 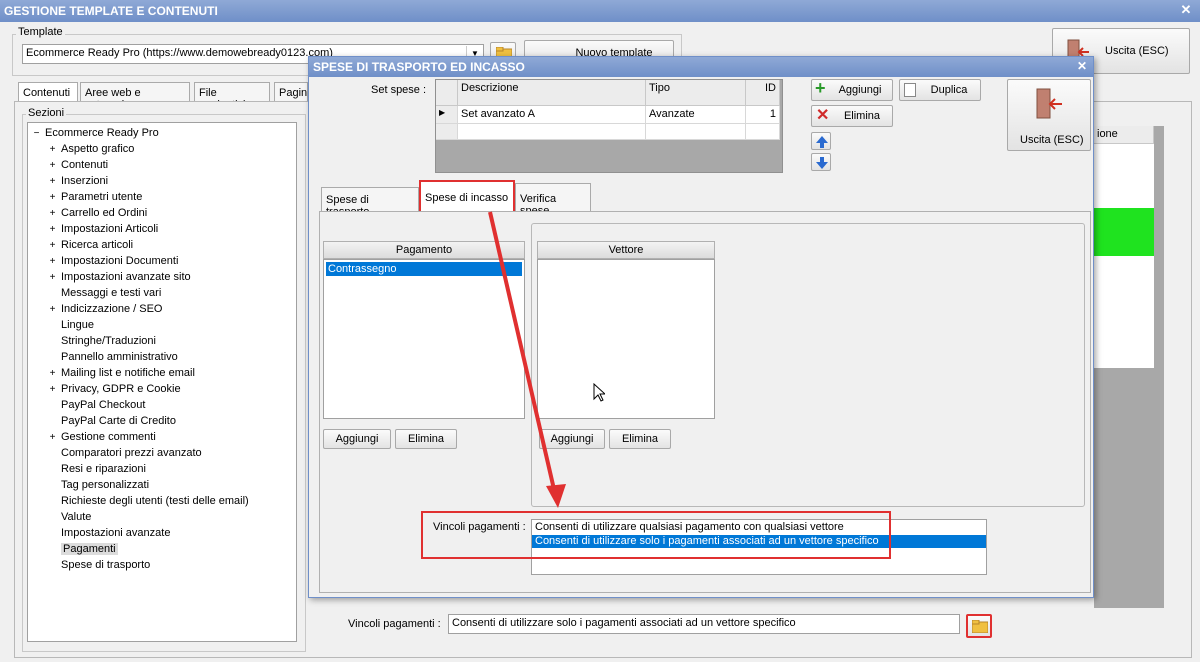 I want to click on annotation-arrow, so click(x=527, y=359).